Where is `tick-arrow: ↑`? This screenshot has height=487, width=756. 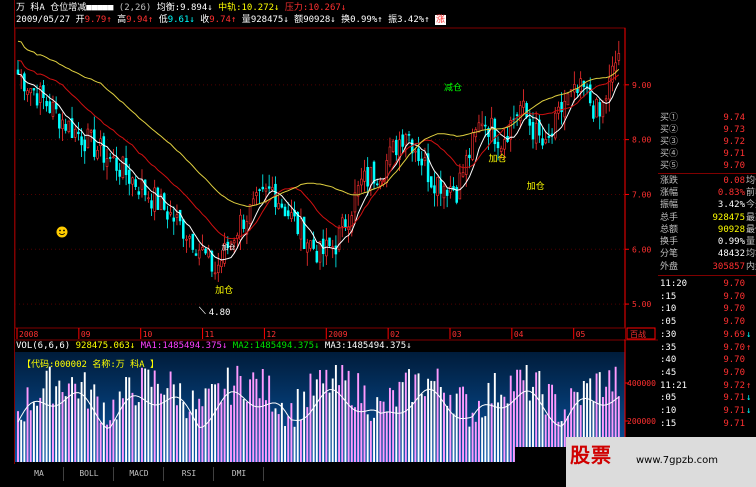
tick-arrow: ↑ is located at coordinates (749, 385).